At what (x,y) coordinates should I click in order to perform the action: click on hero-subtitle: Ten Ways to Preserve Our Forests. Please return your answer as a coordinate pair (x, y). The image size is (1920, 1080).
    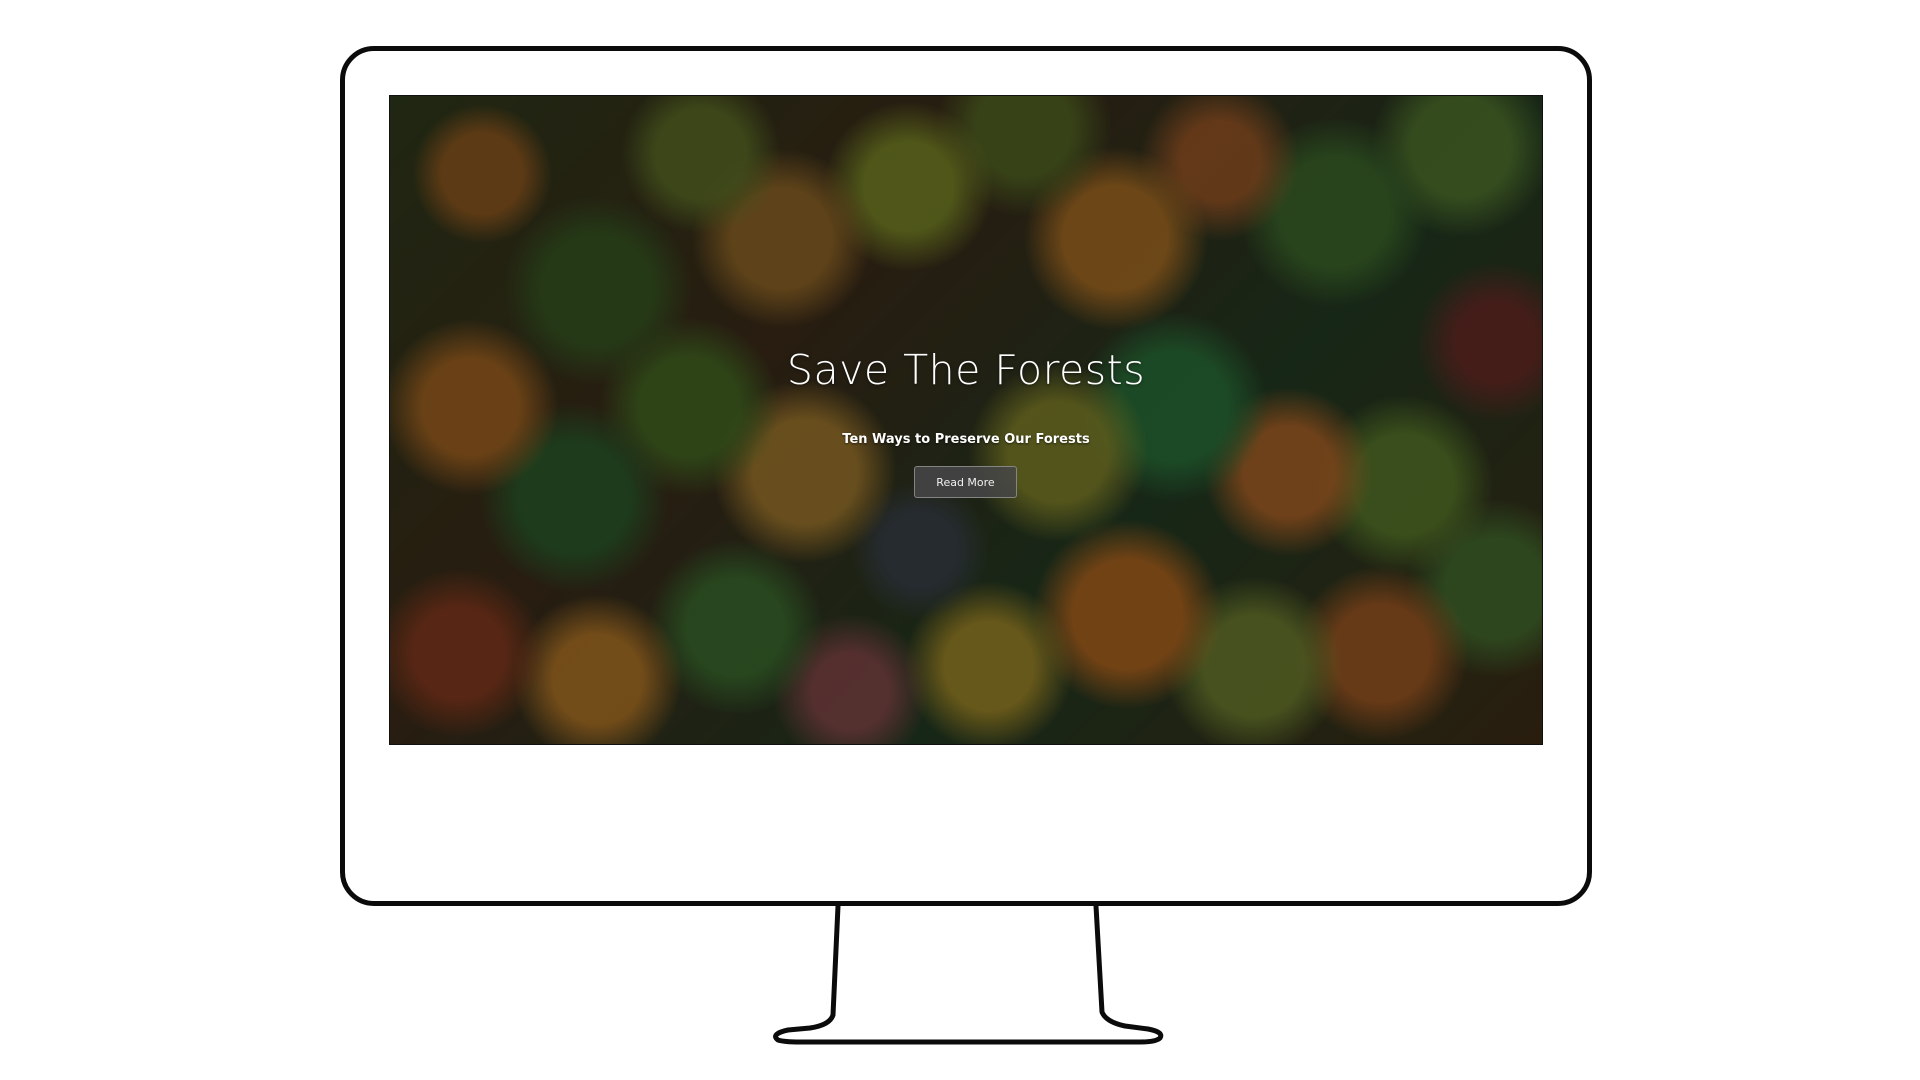
    Looking at the image, I should click on (966, 439).